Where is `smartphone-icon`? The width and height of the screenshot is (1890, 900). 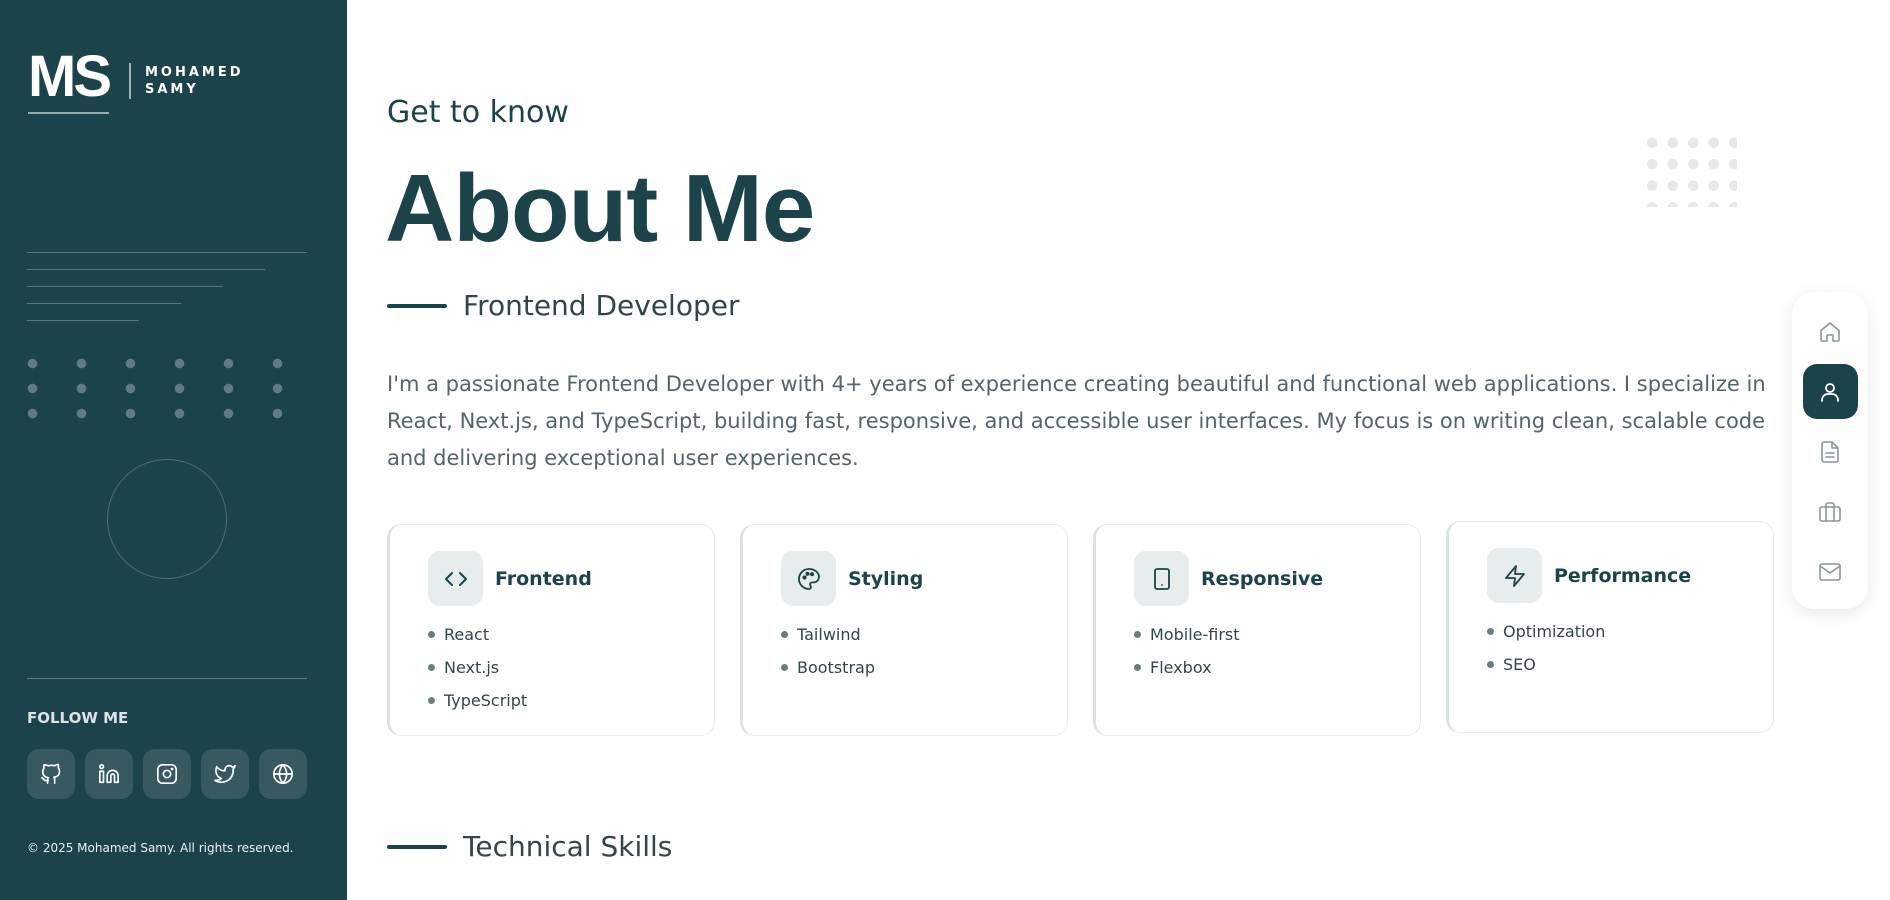 smartphone-icon is located at coordinates (1161, 578).